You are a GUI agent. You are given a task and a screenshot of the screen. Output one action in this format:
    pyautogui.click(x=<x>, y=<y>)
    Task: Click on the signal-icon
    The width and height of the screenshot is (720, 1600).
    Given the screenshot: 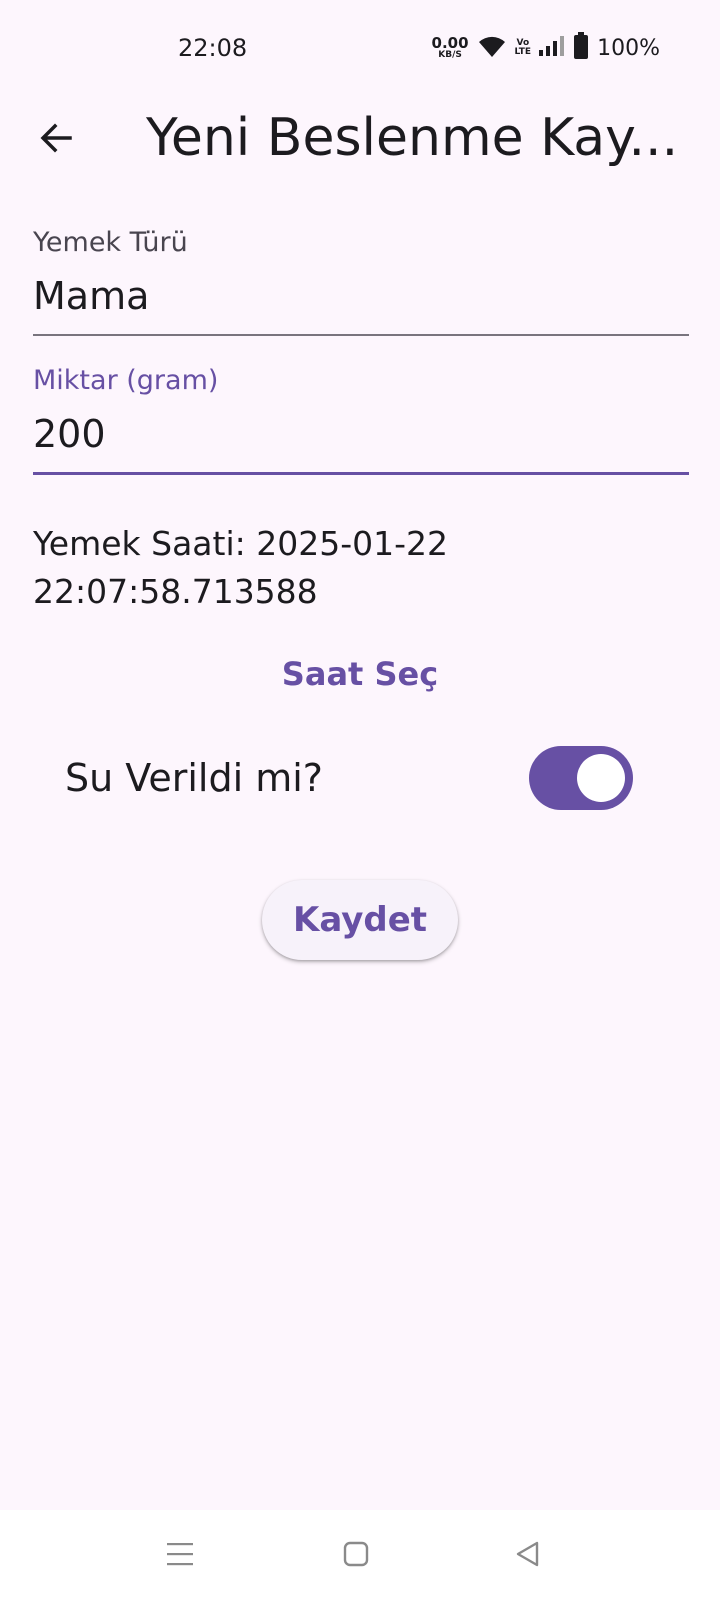 What is the action you would take?
    pyautogui.click(x=552, y=48)
    